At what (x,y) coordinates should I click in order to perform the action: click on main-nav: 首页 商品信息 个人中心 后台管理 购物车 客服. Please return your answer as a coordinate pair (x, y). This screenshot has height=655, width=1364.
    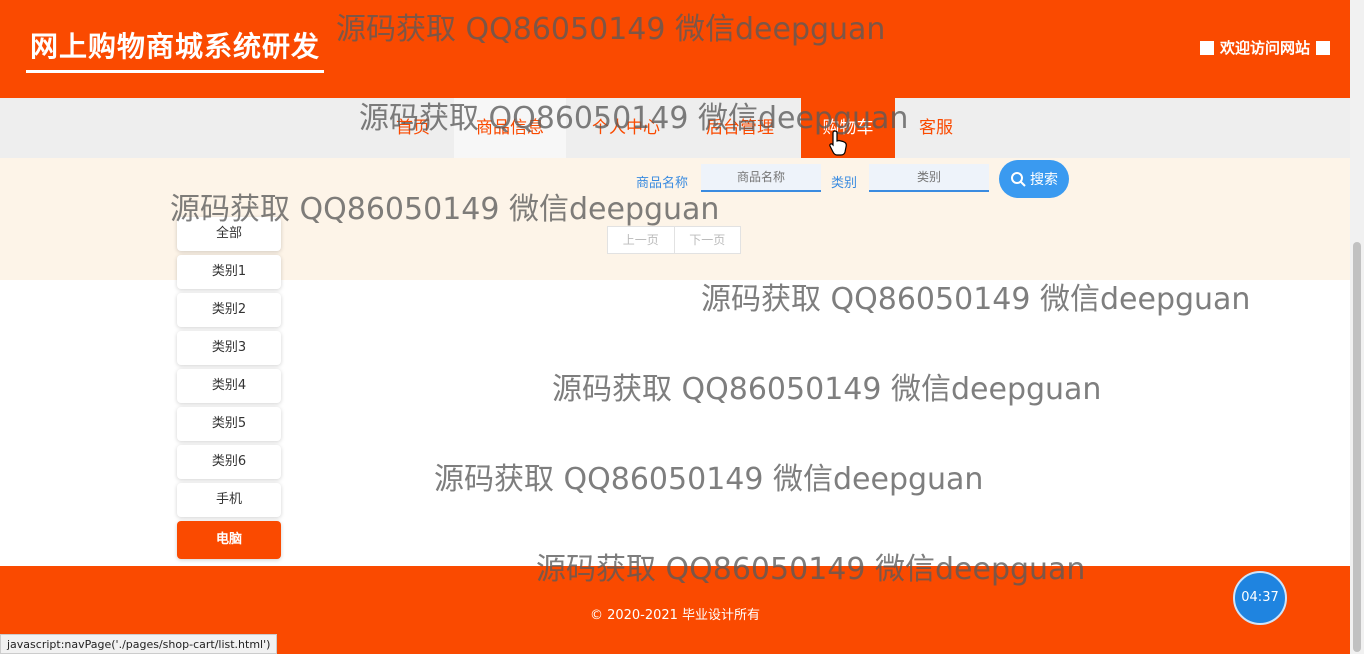
    Looking at the image, I should click on (675, 128).